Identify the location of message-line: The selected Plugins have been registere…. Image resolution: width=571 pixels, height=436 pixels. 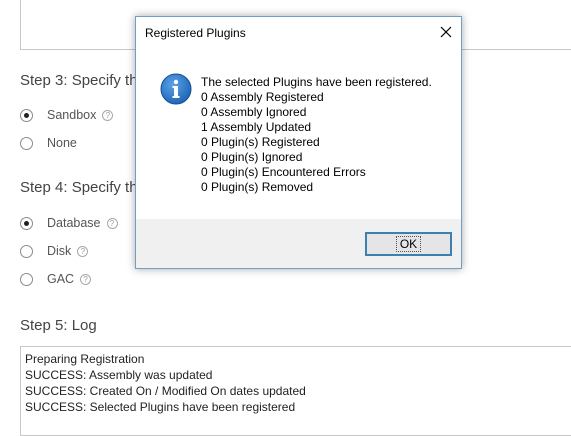
(316, 82).